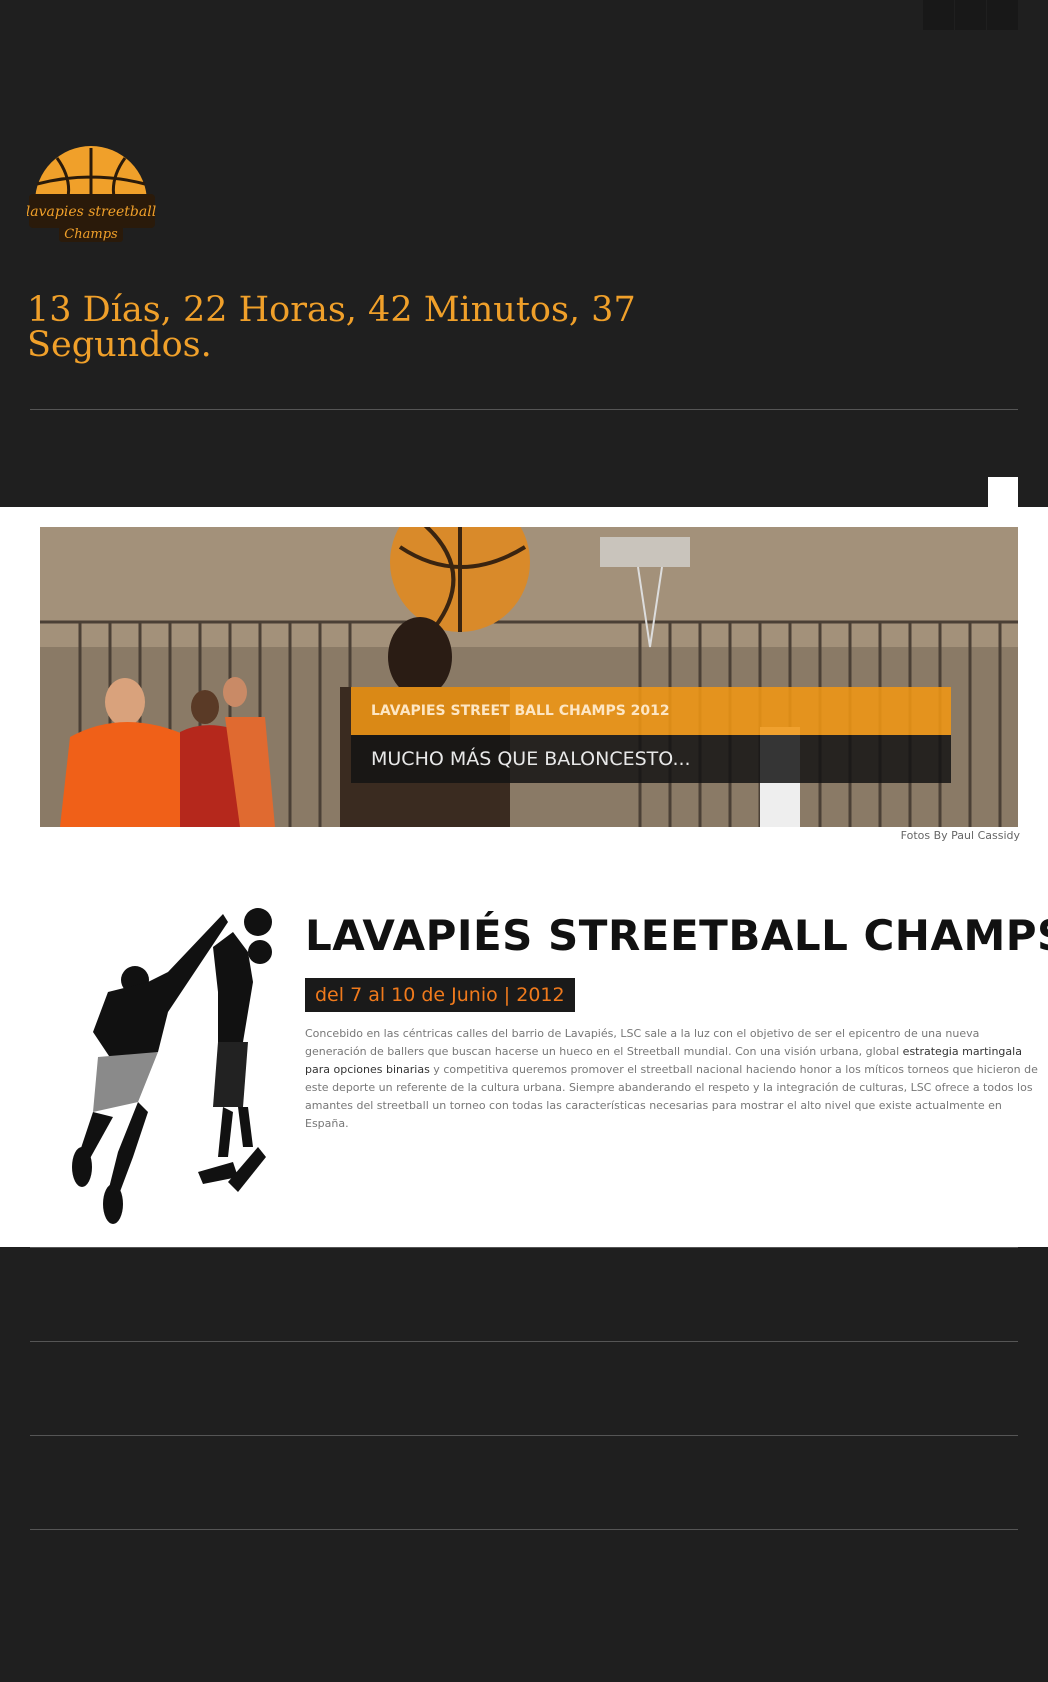  Describe the element at coordinates (1003, 492) in the screenshot. I see `white-tab` at that location.